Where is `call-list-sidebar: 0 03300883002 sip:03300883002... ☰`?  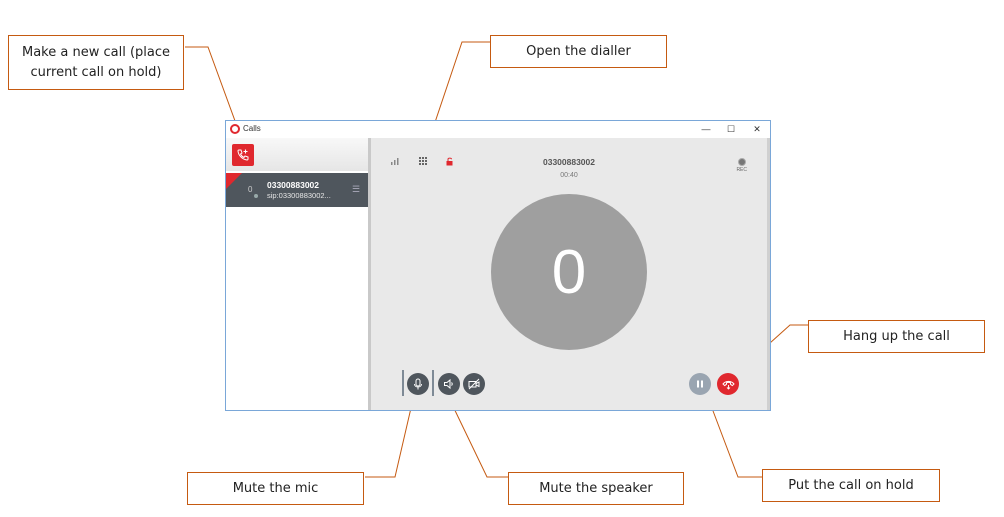 call-list-sidebar: 0 03300883002 sip:03300883002... ☰ is located at coordinates (298, 274).